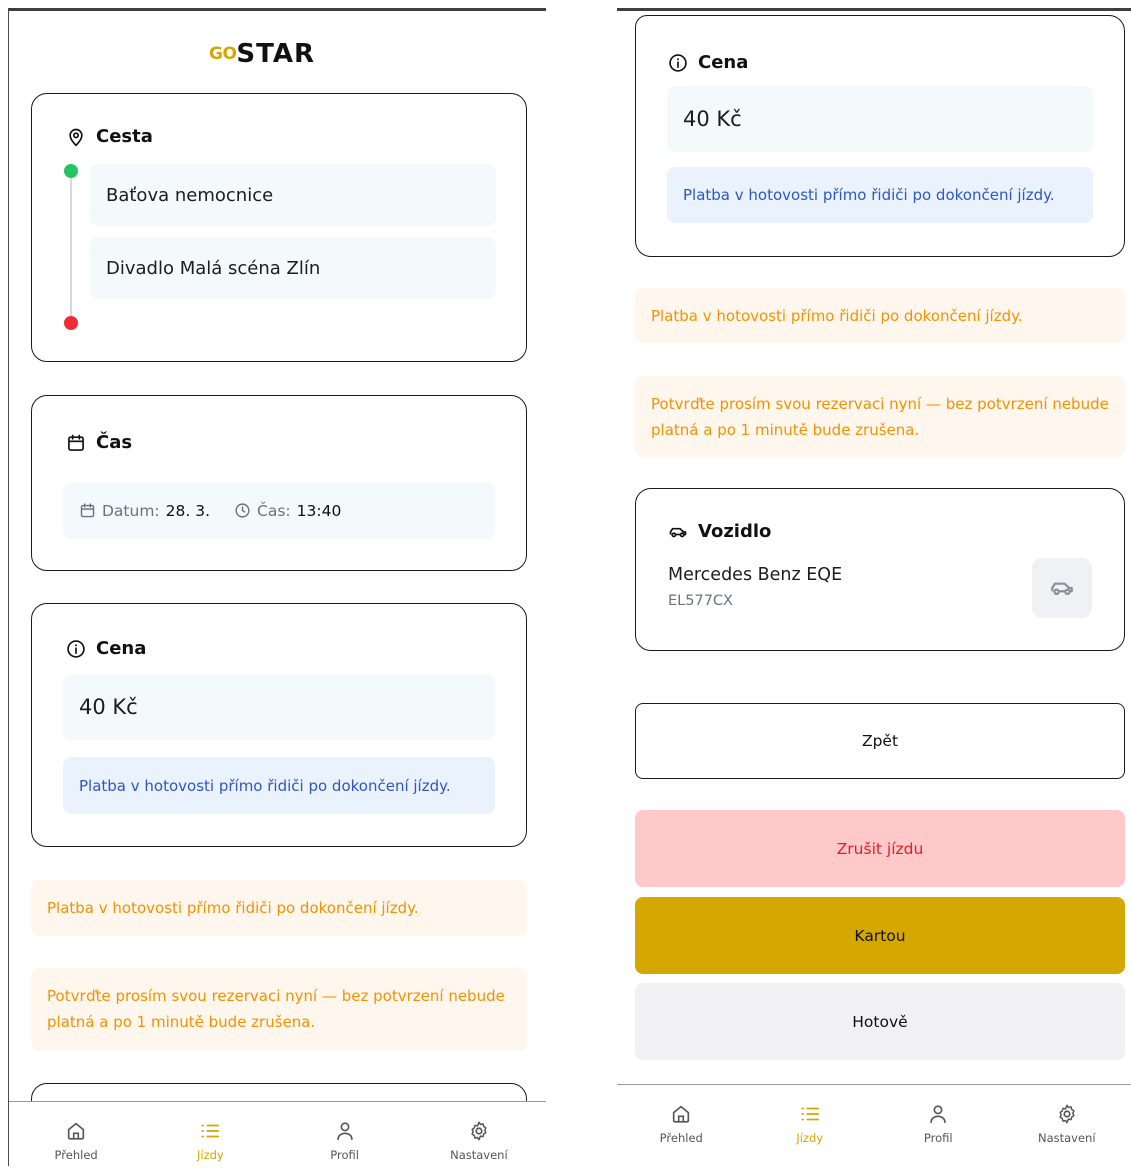 The width and height of the screenshot is (1131, 1171). I want to click on location-pin-icon, so click(76, 137).